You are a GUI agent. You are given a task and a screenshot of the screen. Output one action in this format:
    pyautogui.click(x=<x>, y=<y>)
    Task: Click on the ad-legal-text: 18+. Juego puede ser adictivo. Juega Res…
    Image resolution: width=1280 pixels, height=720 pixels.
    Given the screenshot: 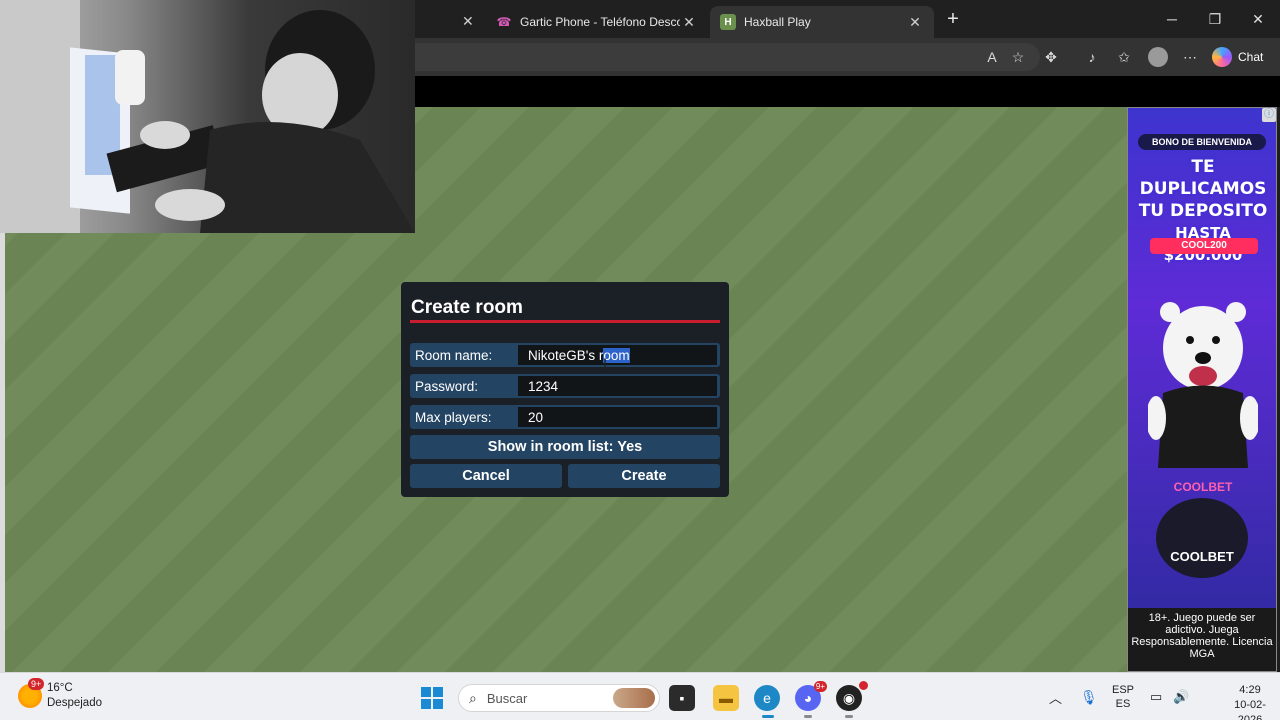 What is the action you would take?
    pyautogui.click(x=1202, y=639)
    